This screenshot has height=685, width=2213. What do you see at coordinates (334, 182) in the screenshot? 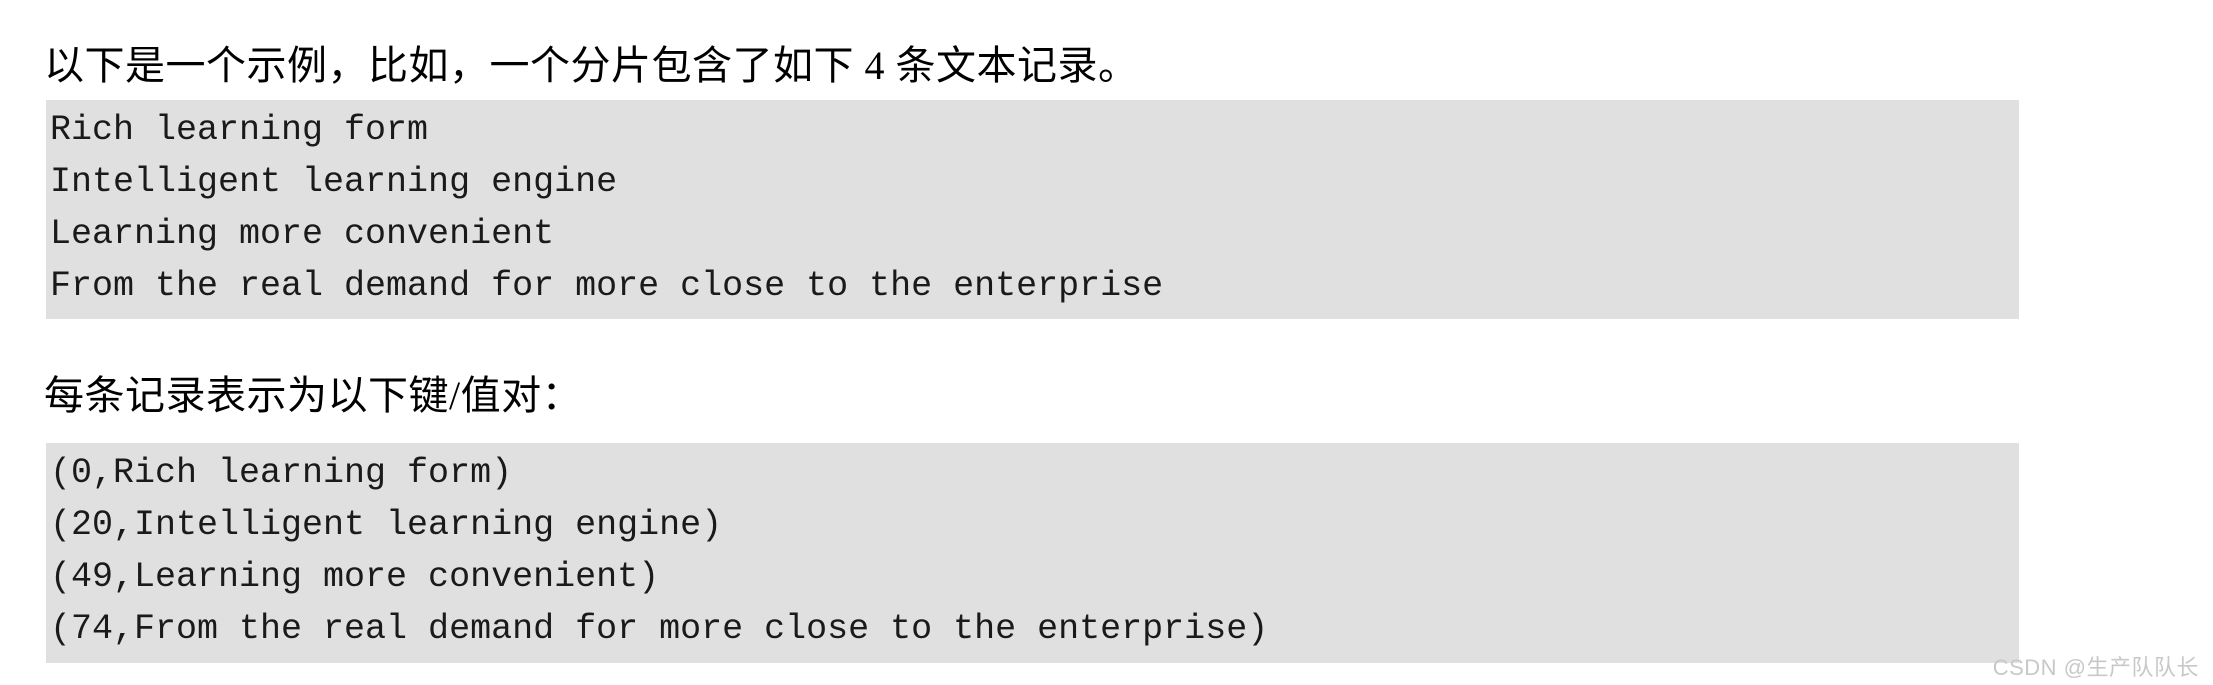
I see `code-line: Intelligent learning engine` at bounding box center [334, 182].